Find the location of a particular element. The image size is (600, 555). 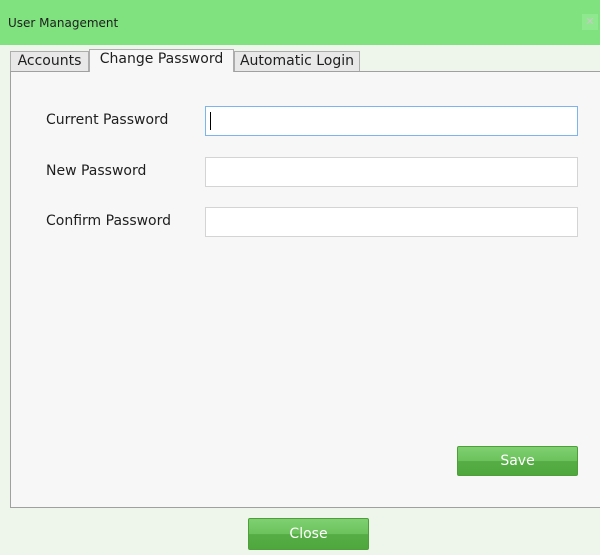

text-cursor is located at coordinates (210, 121).